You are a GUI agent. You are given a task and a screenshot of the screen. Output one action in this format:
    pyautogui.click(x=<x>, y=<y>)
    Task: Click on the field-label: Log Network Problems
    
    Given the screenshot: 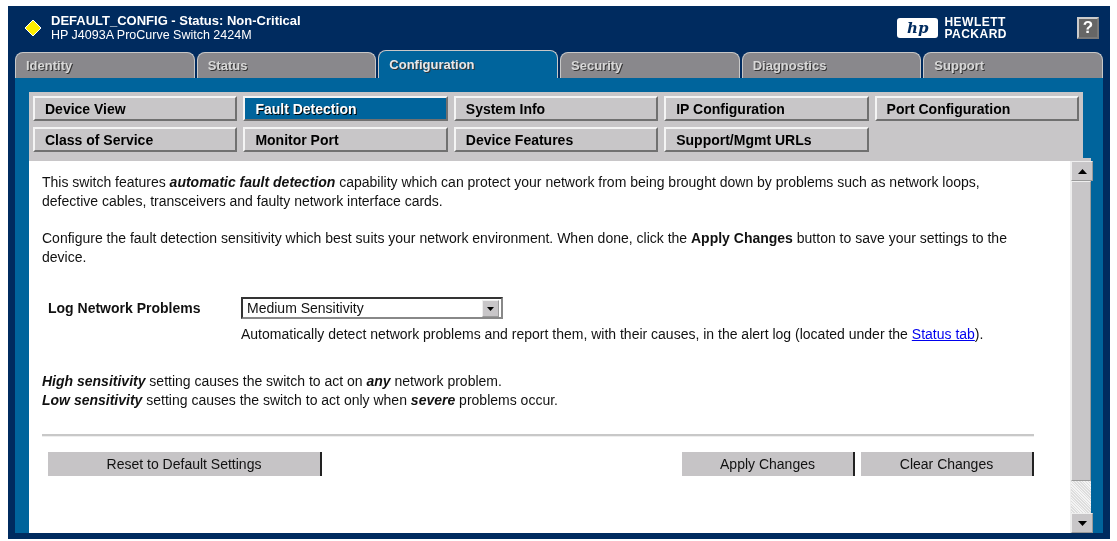 What is the action you would take?
    pyautogui.click(x=125, y=308)
    